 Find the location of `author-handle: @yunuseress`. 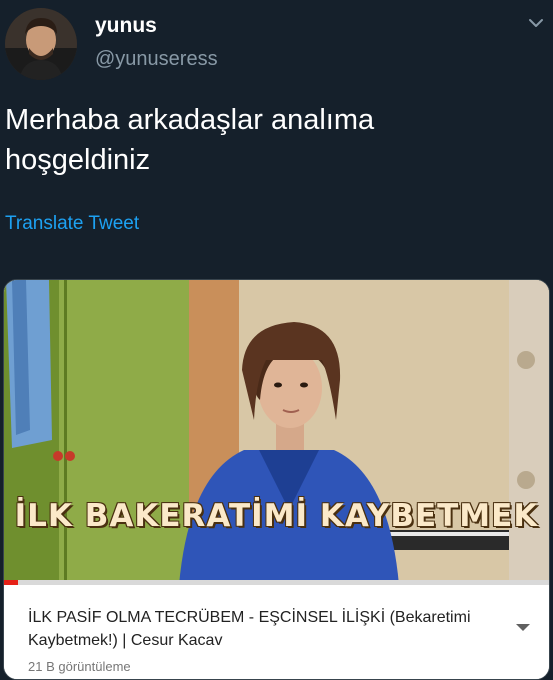

author-handle: @yunuseress is located at coordinates (156, 59).